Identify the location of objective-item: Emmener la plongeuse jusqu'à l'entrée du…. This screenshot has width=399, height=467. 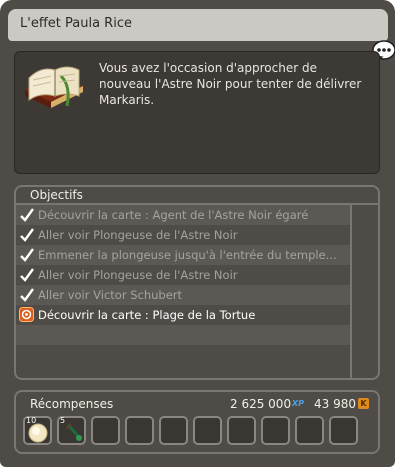
(183, 255).